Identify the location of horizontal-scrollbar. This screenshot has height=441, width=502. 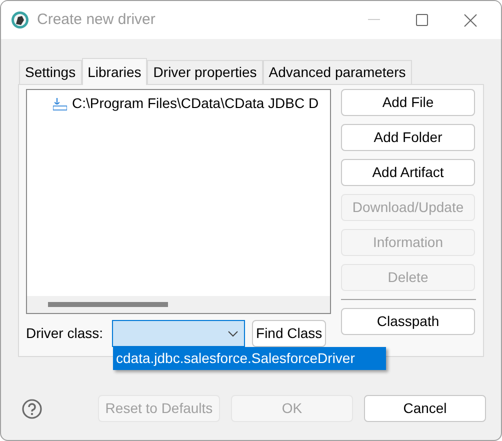
(178, 304).